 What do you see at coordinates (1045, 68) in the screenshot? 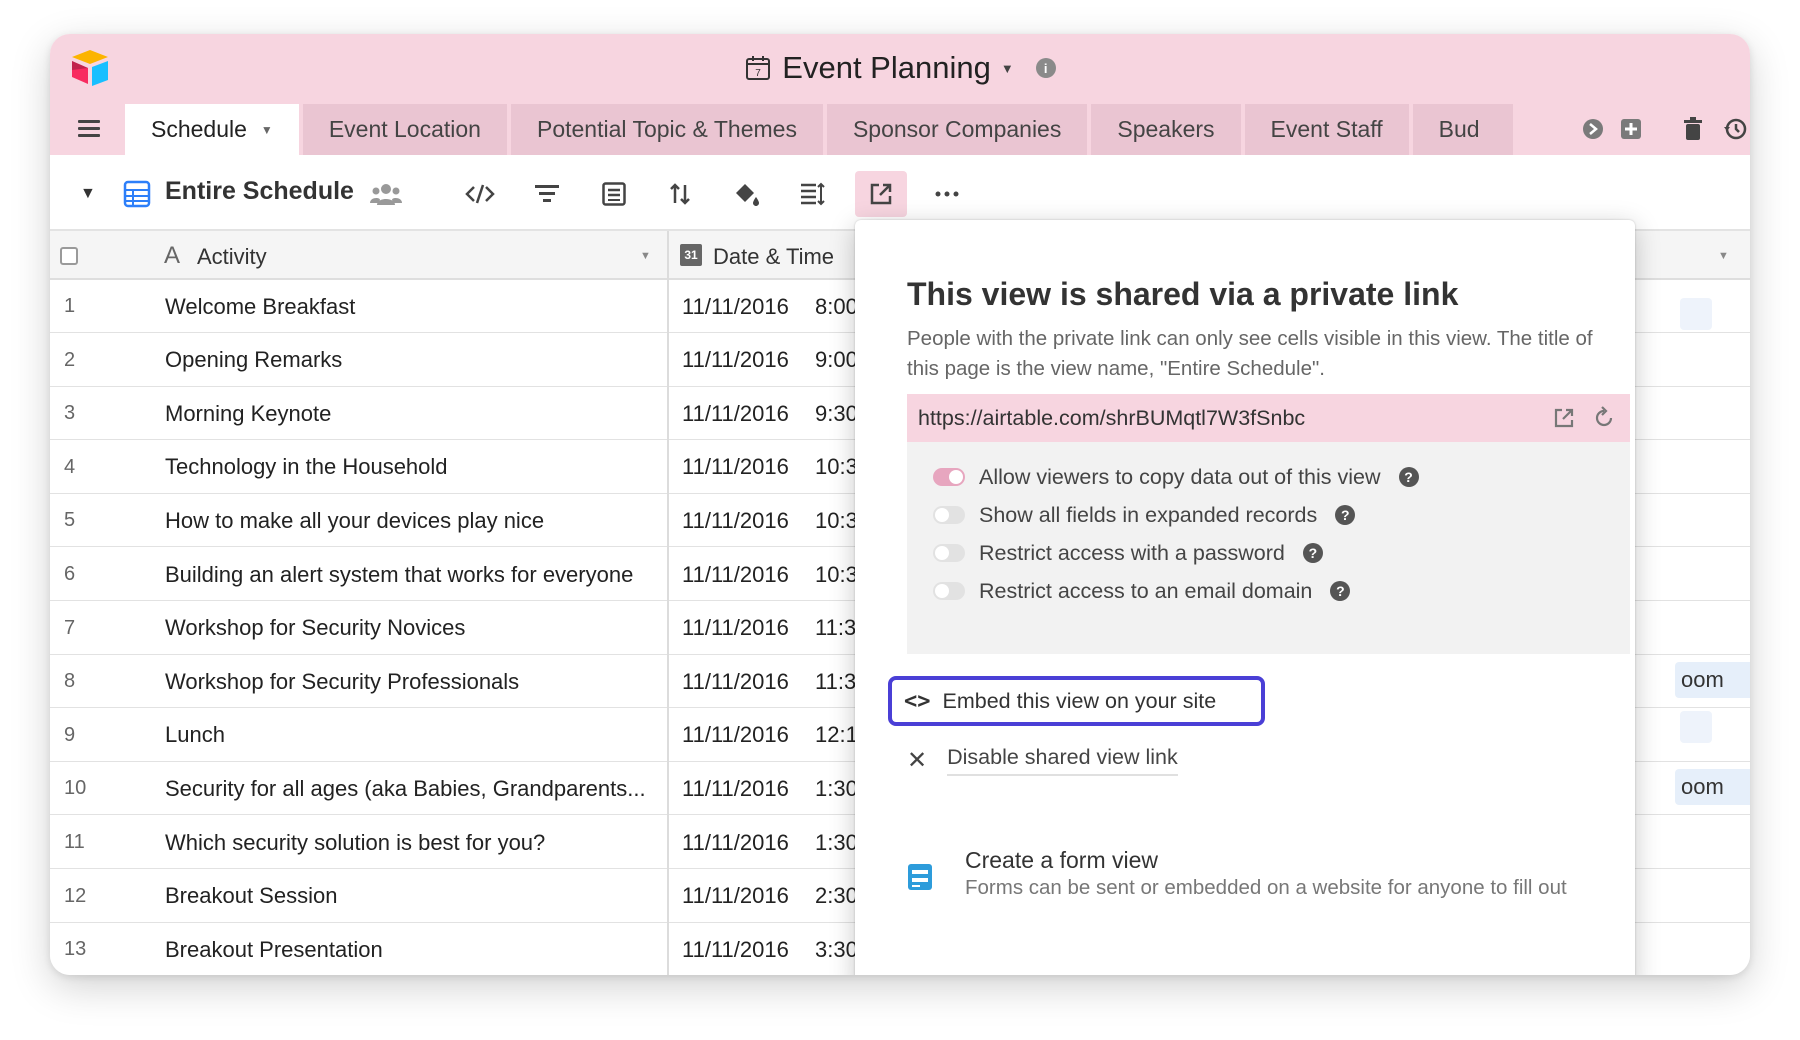
I see `info-icon: i` at bounding box center [1045, 68].